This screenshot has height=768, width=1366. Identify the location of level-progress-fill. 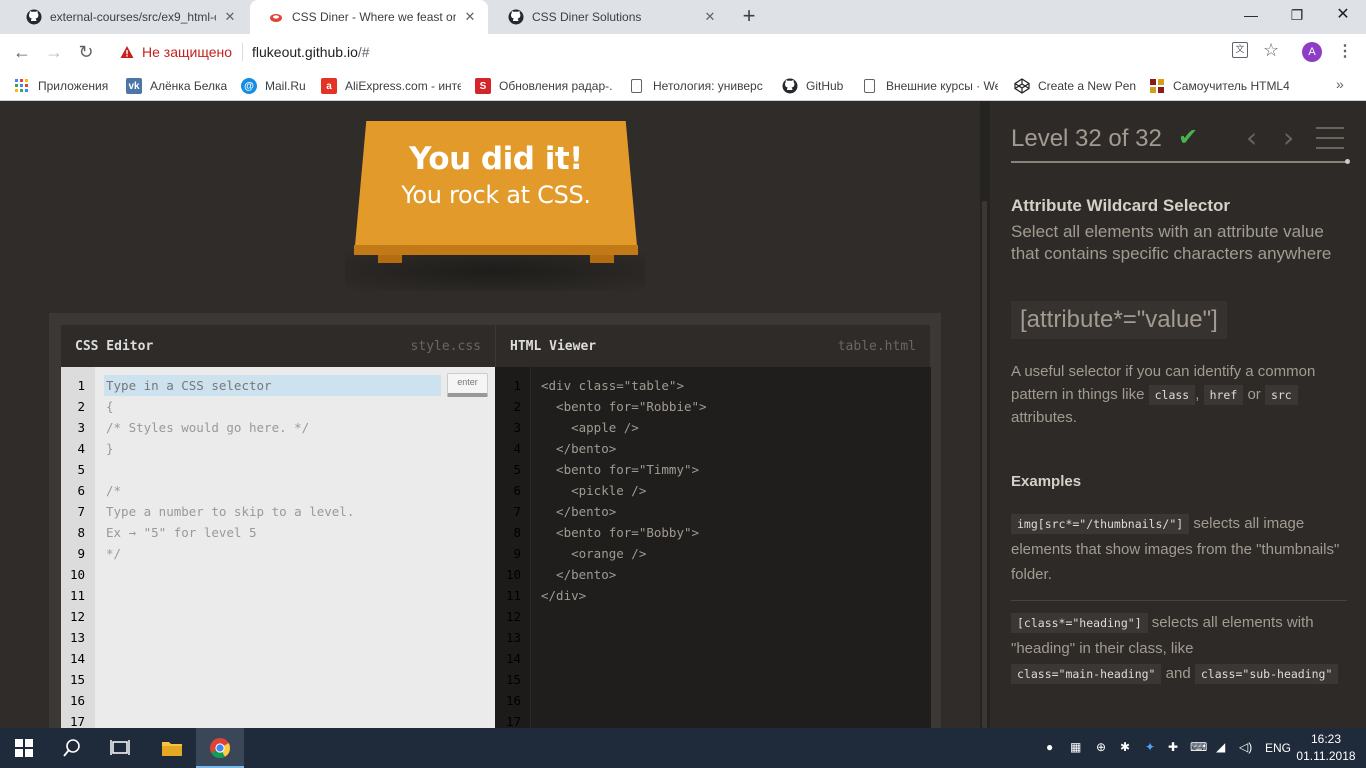
(1180, 162).